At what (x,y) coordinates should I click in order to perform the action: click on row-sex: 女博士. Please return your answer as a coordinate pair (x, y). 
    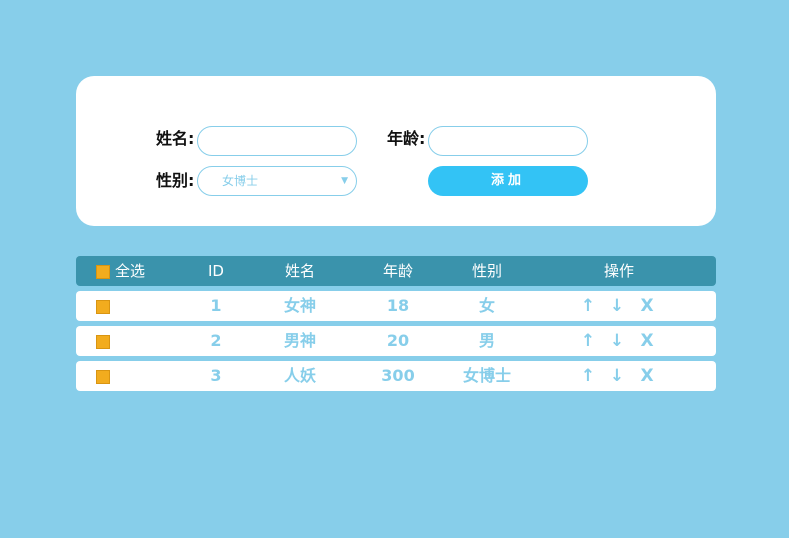
    Looking at the image, I should click on (486, 375).